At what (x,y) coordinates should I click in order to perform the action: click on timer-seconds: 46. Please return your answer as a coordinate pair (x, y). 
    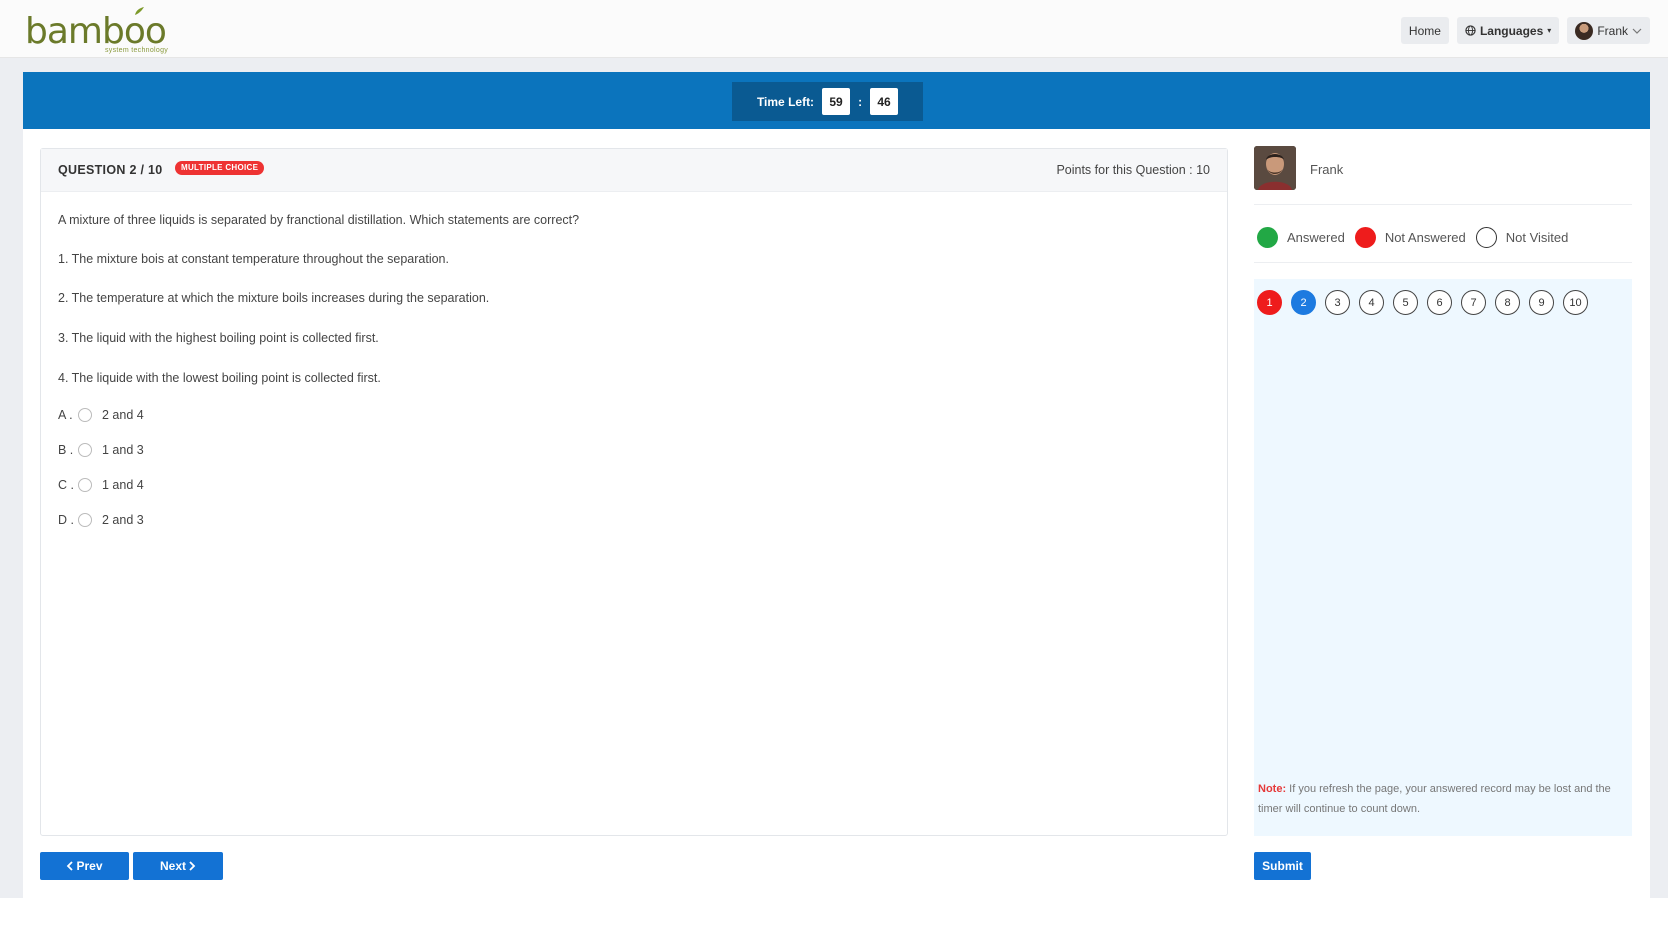
    Looking at the image, I should click on (884, 101).